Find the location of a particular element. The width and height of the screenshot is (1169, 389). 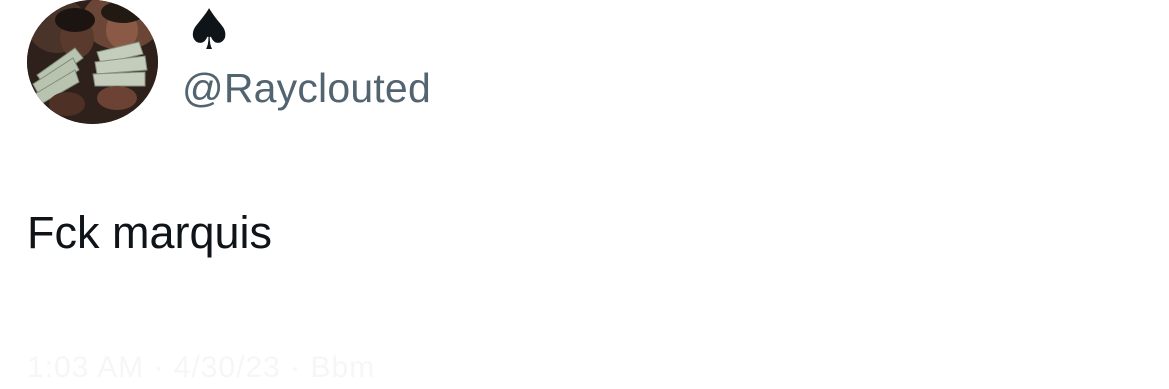

avatar-photo-icon is located at coordinates (92, 62).